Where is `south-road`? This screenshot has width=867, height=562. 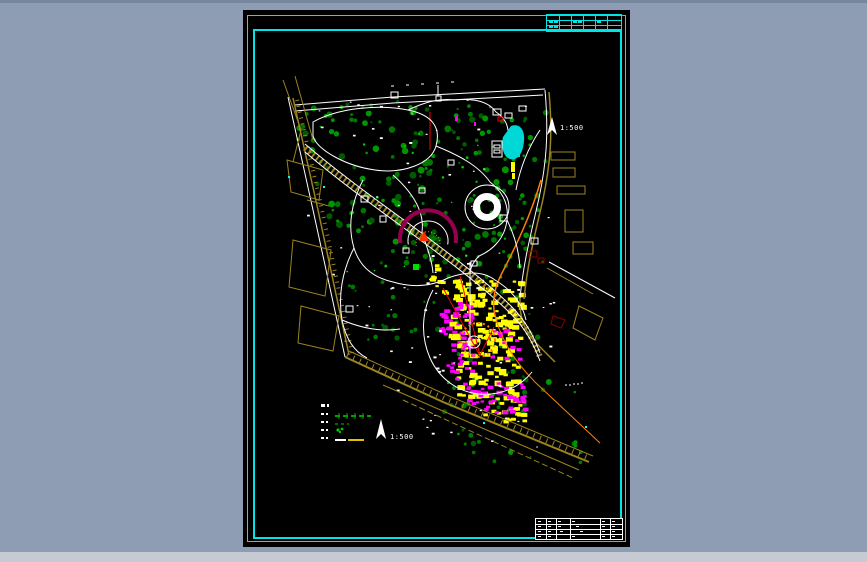
south-road is located at coordinates (467, 409).